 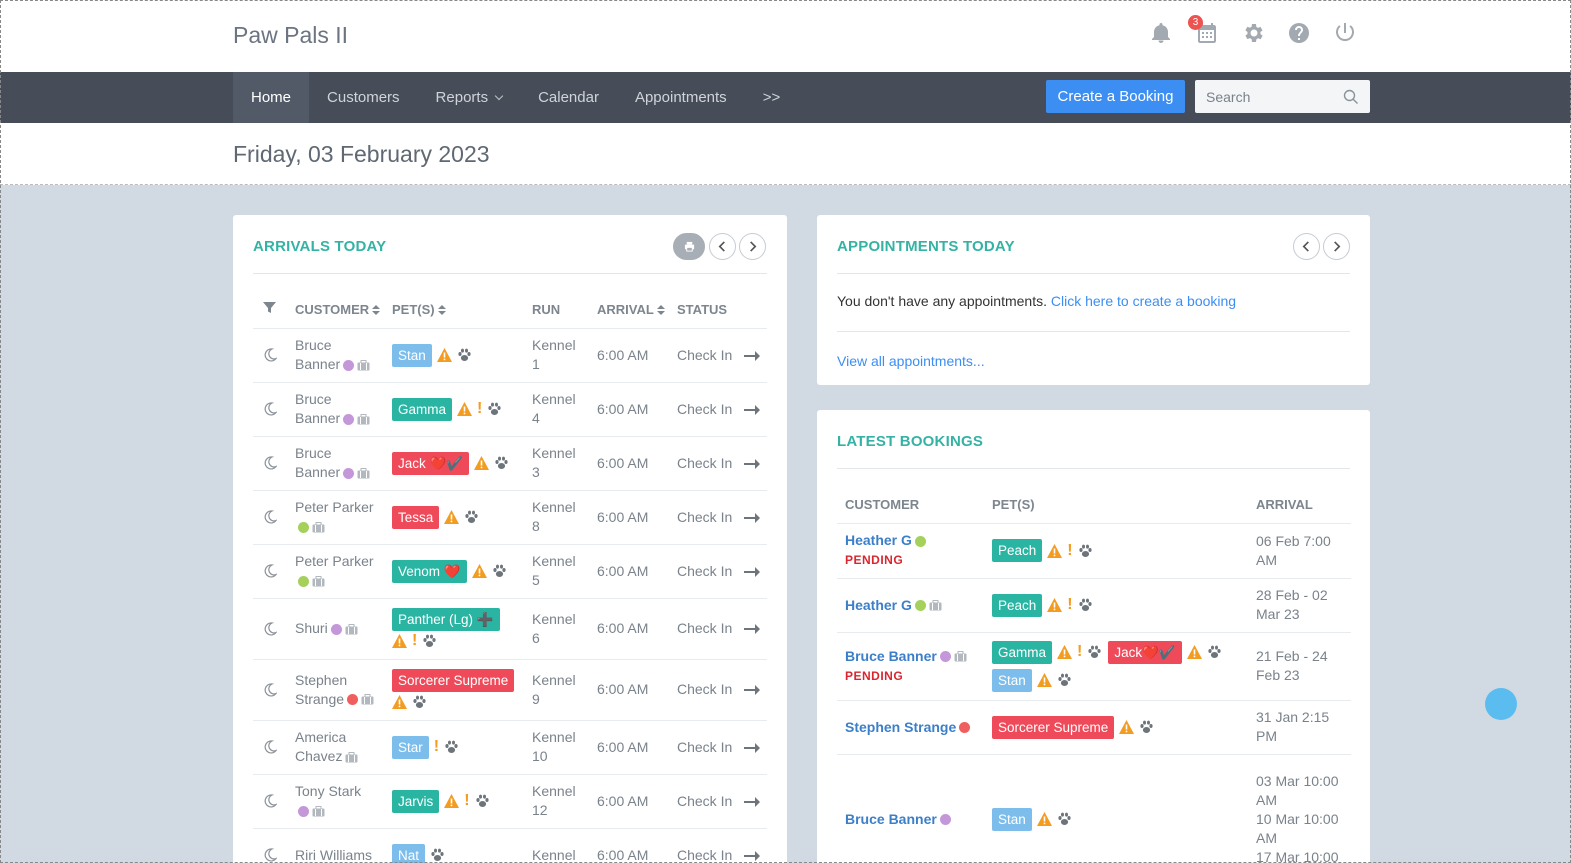 What do you see at coordinates (452, 517) in the screenshot?
I see `warning-icon` at bounding box center [452, 517].